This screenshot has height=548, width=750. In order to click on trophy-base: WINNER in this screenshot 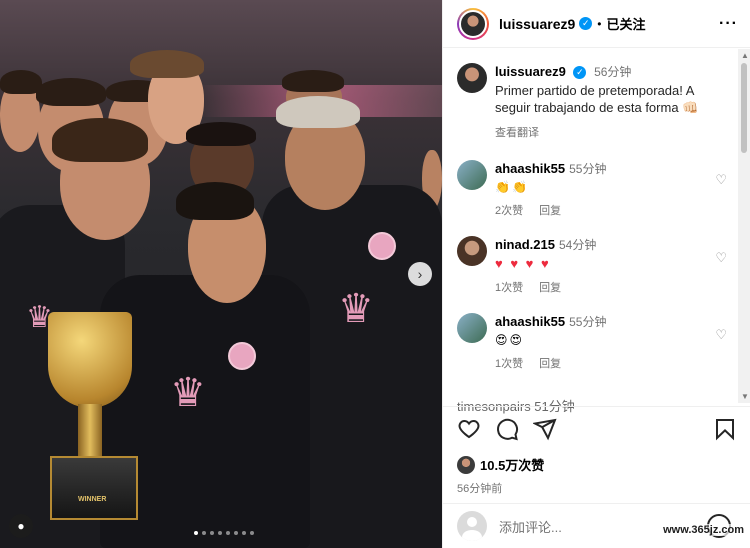, I will do `click(94, 488)`.